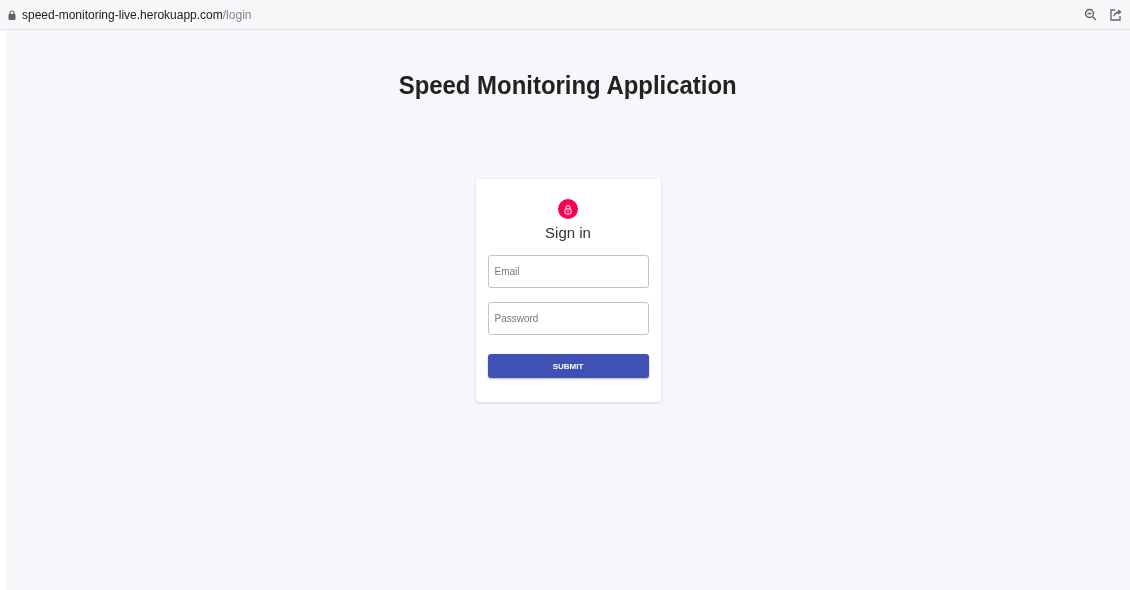 The height and width of the screenshot is (590, 1130). Describe the element at coordinates (568, 232) in the screenshot. I see `sign-in-heading: Sign in` at that location.